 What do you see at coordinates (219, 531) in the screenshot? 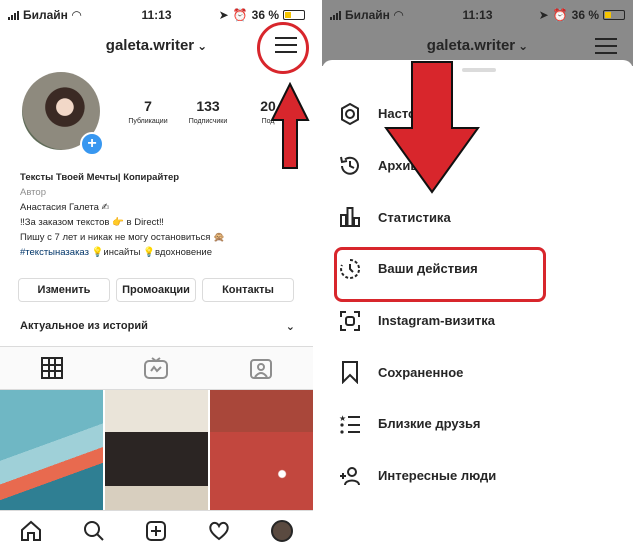
I see `heart-icon` at bounding box center [219, 531].